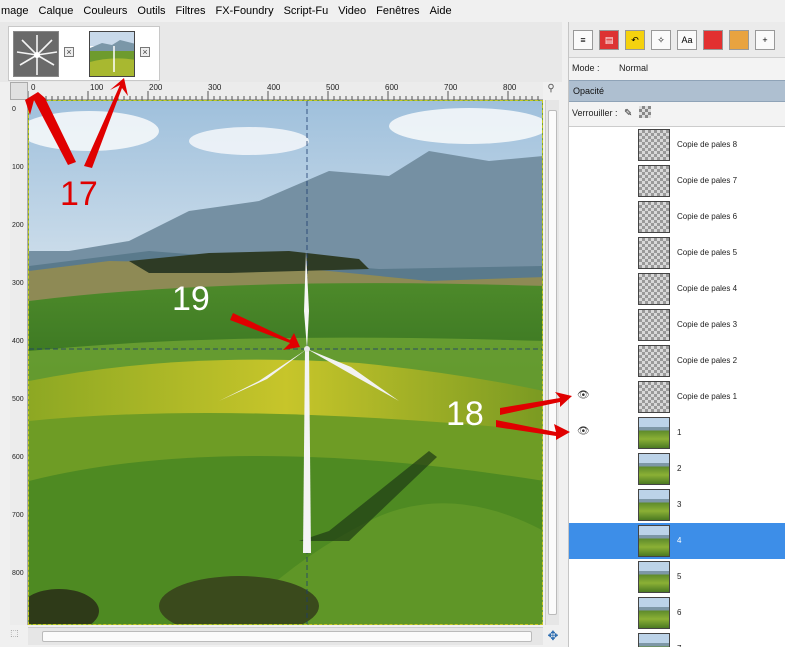 The image size is (785, 647). Describe the element at coordinates (151, 11) in the screenshot. I see `menu-outils: Outils` at that location.